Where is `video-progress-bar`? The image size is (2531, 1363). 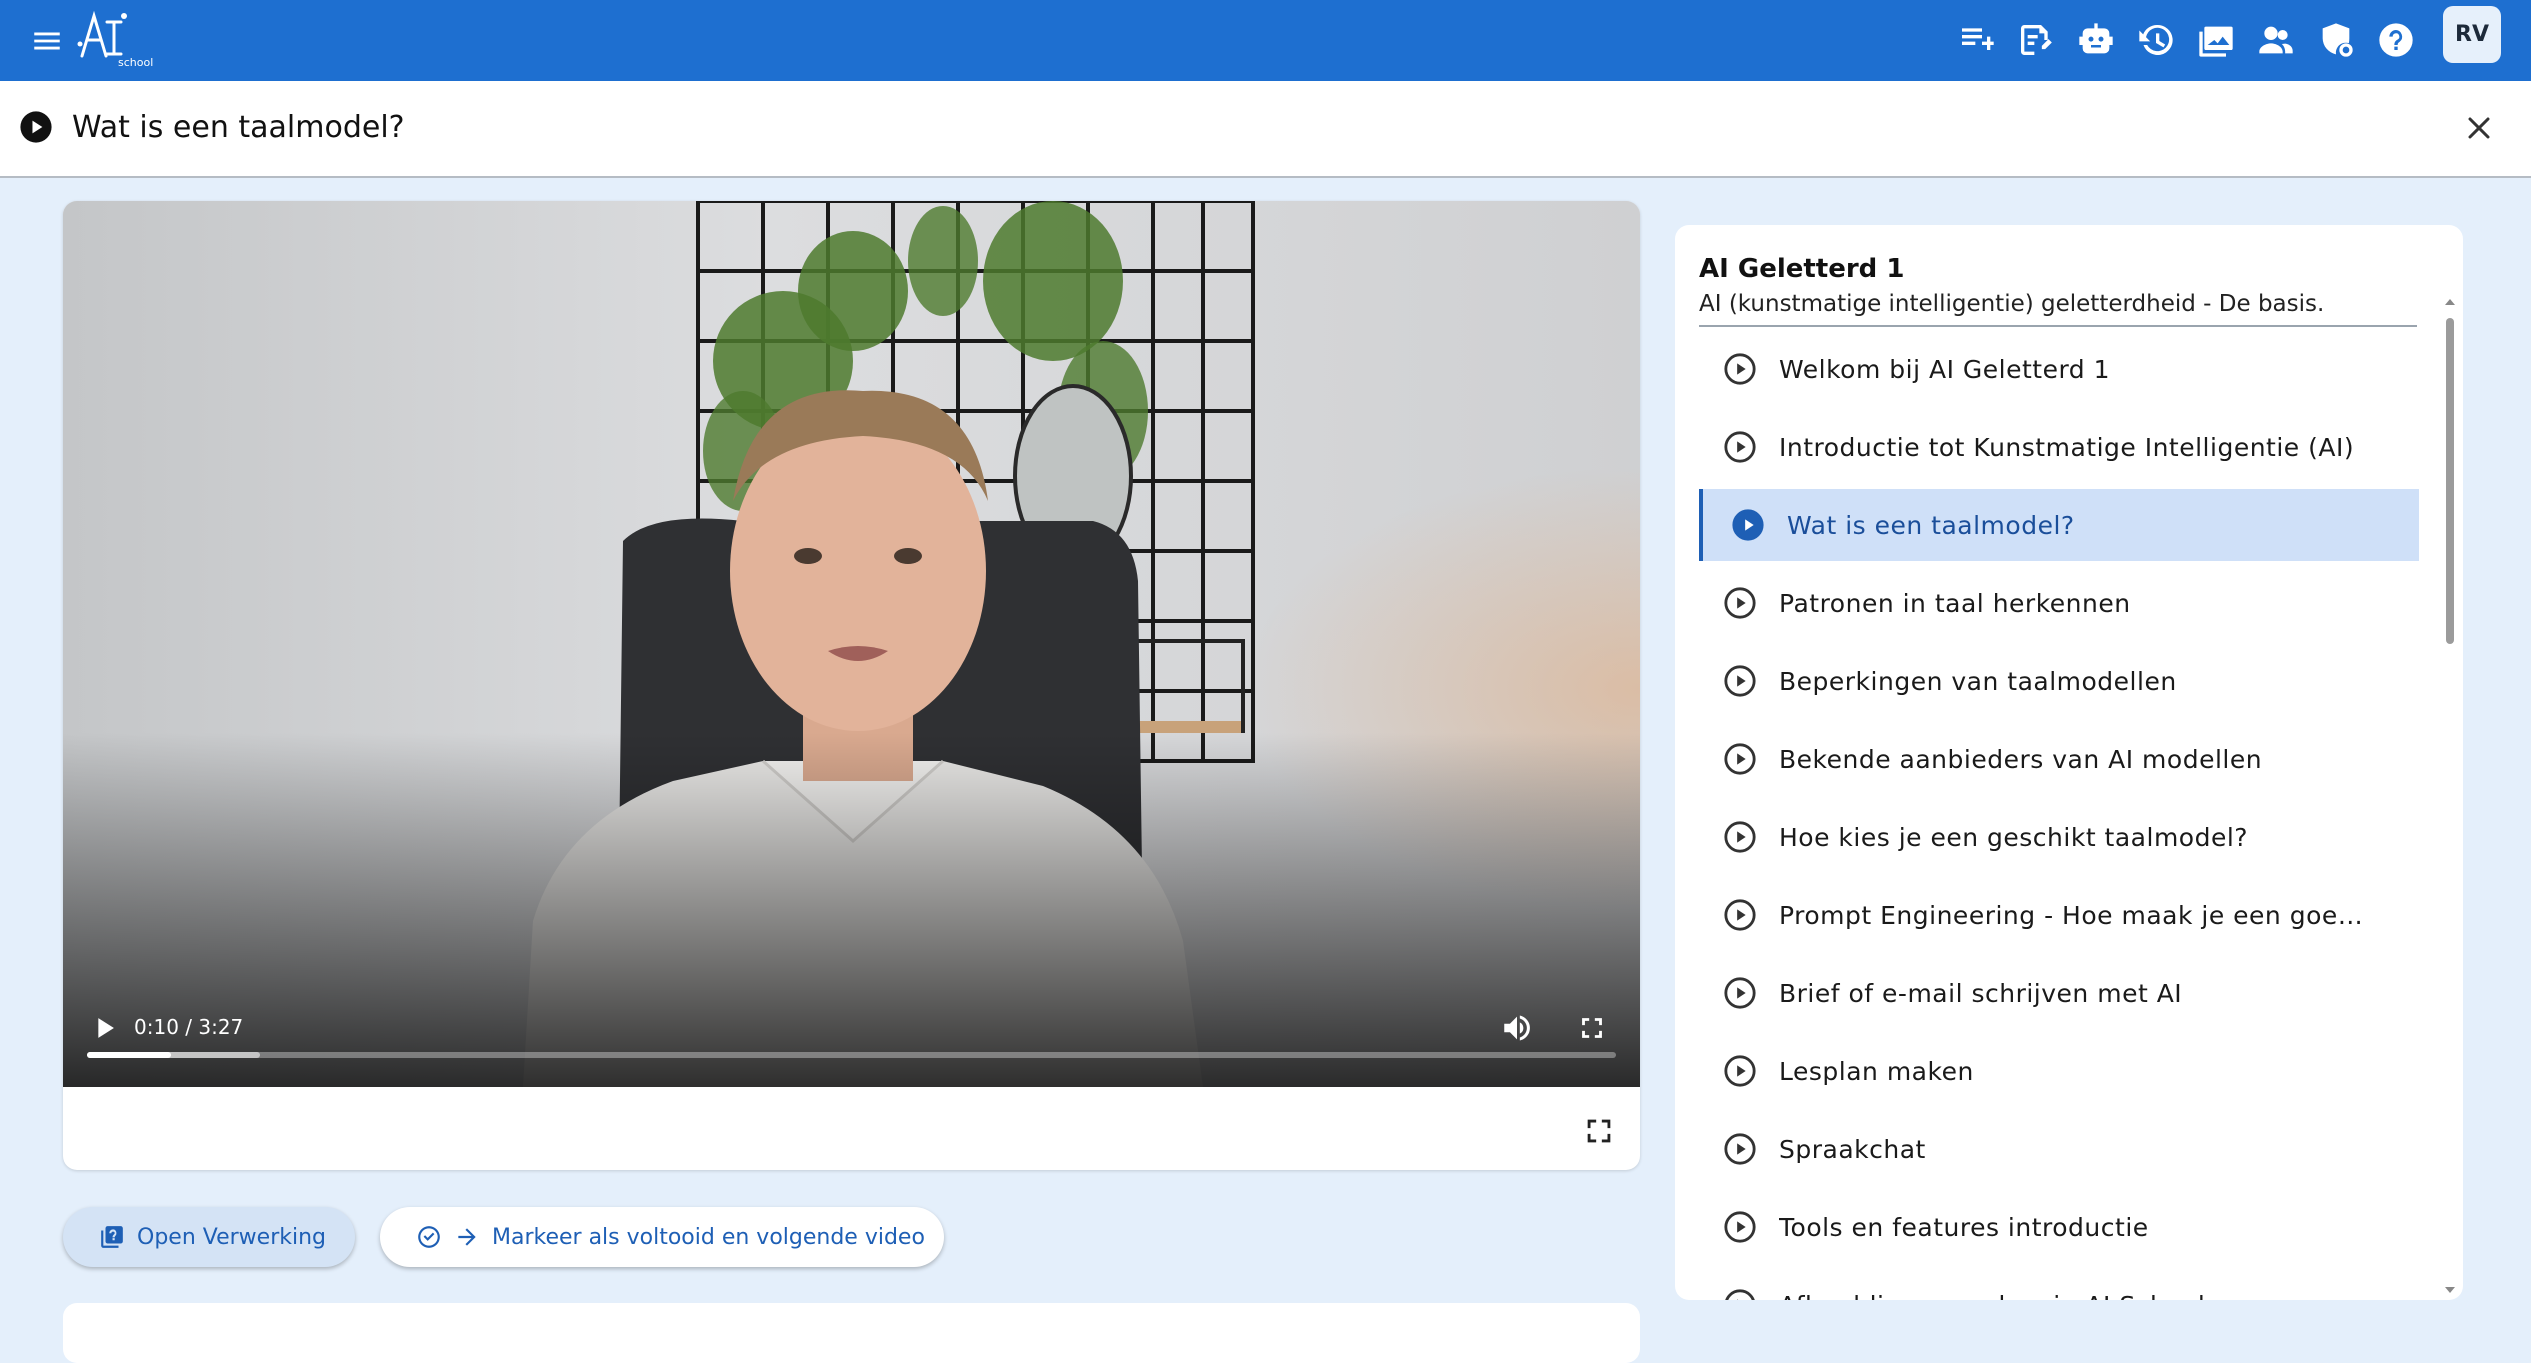
video-progress-bar is located at coordinates (851, 1055).